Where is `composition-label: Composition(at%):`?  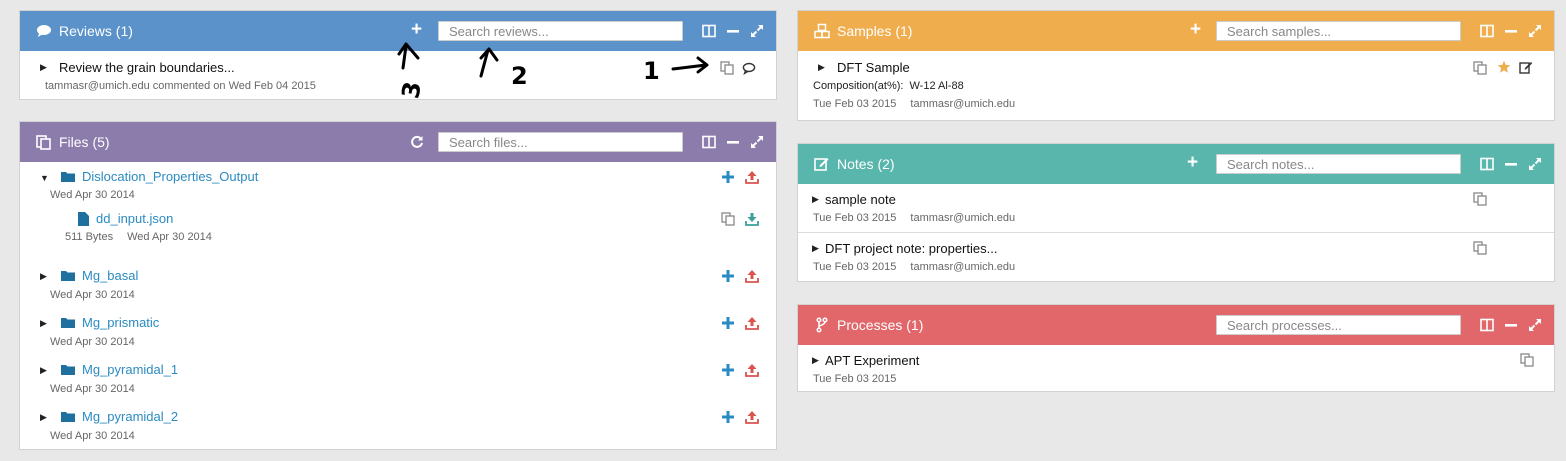
composition-label: Composition(at%): is located at coordinates (858, 86).